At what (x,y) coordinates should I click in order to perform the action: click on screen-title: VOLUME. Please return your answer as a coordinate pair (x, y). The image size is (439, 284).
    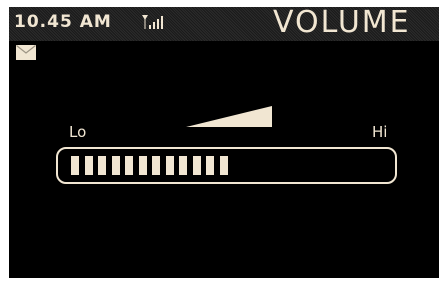
    Looking at the image, I should click on (342, 23).